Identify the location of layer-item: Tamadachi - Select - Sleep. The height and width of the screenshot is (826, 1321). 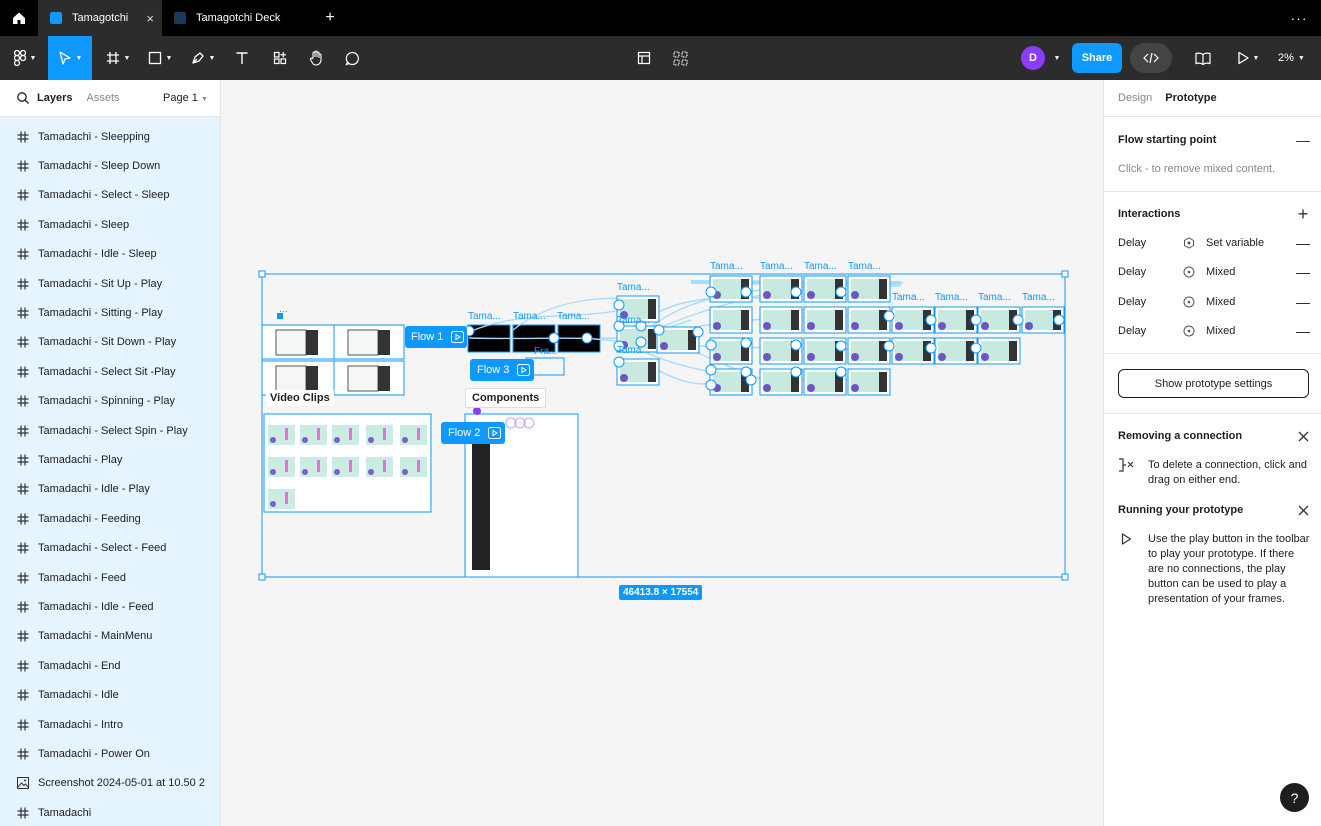
(110, 195).